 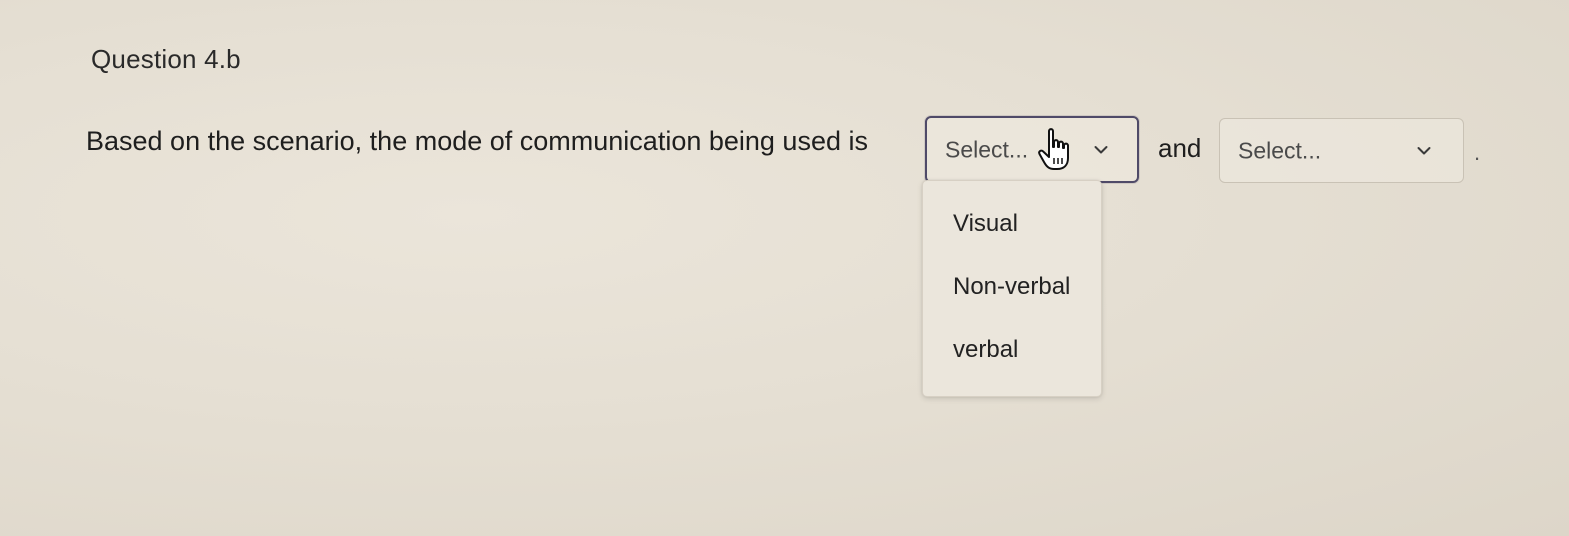 What do you see at coordinates (1477, 152) in the screenshot?
I see `end-punctuation: .` at bounding box center [1477, 152].